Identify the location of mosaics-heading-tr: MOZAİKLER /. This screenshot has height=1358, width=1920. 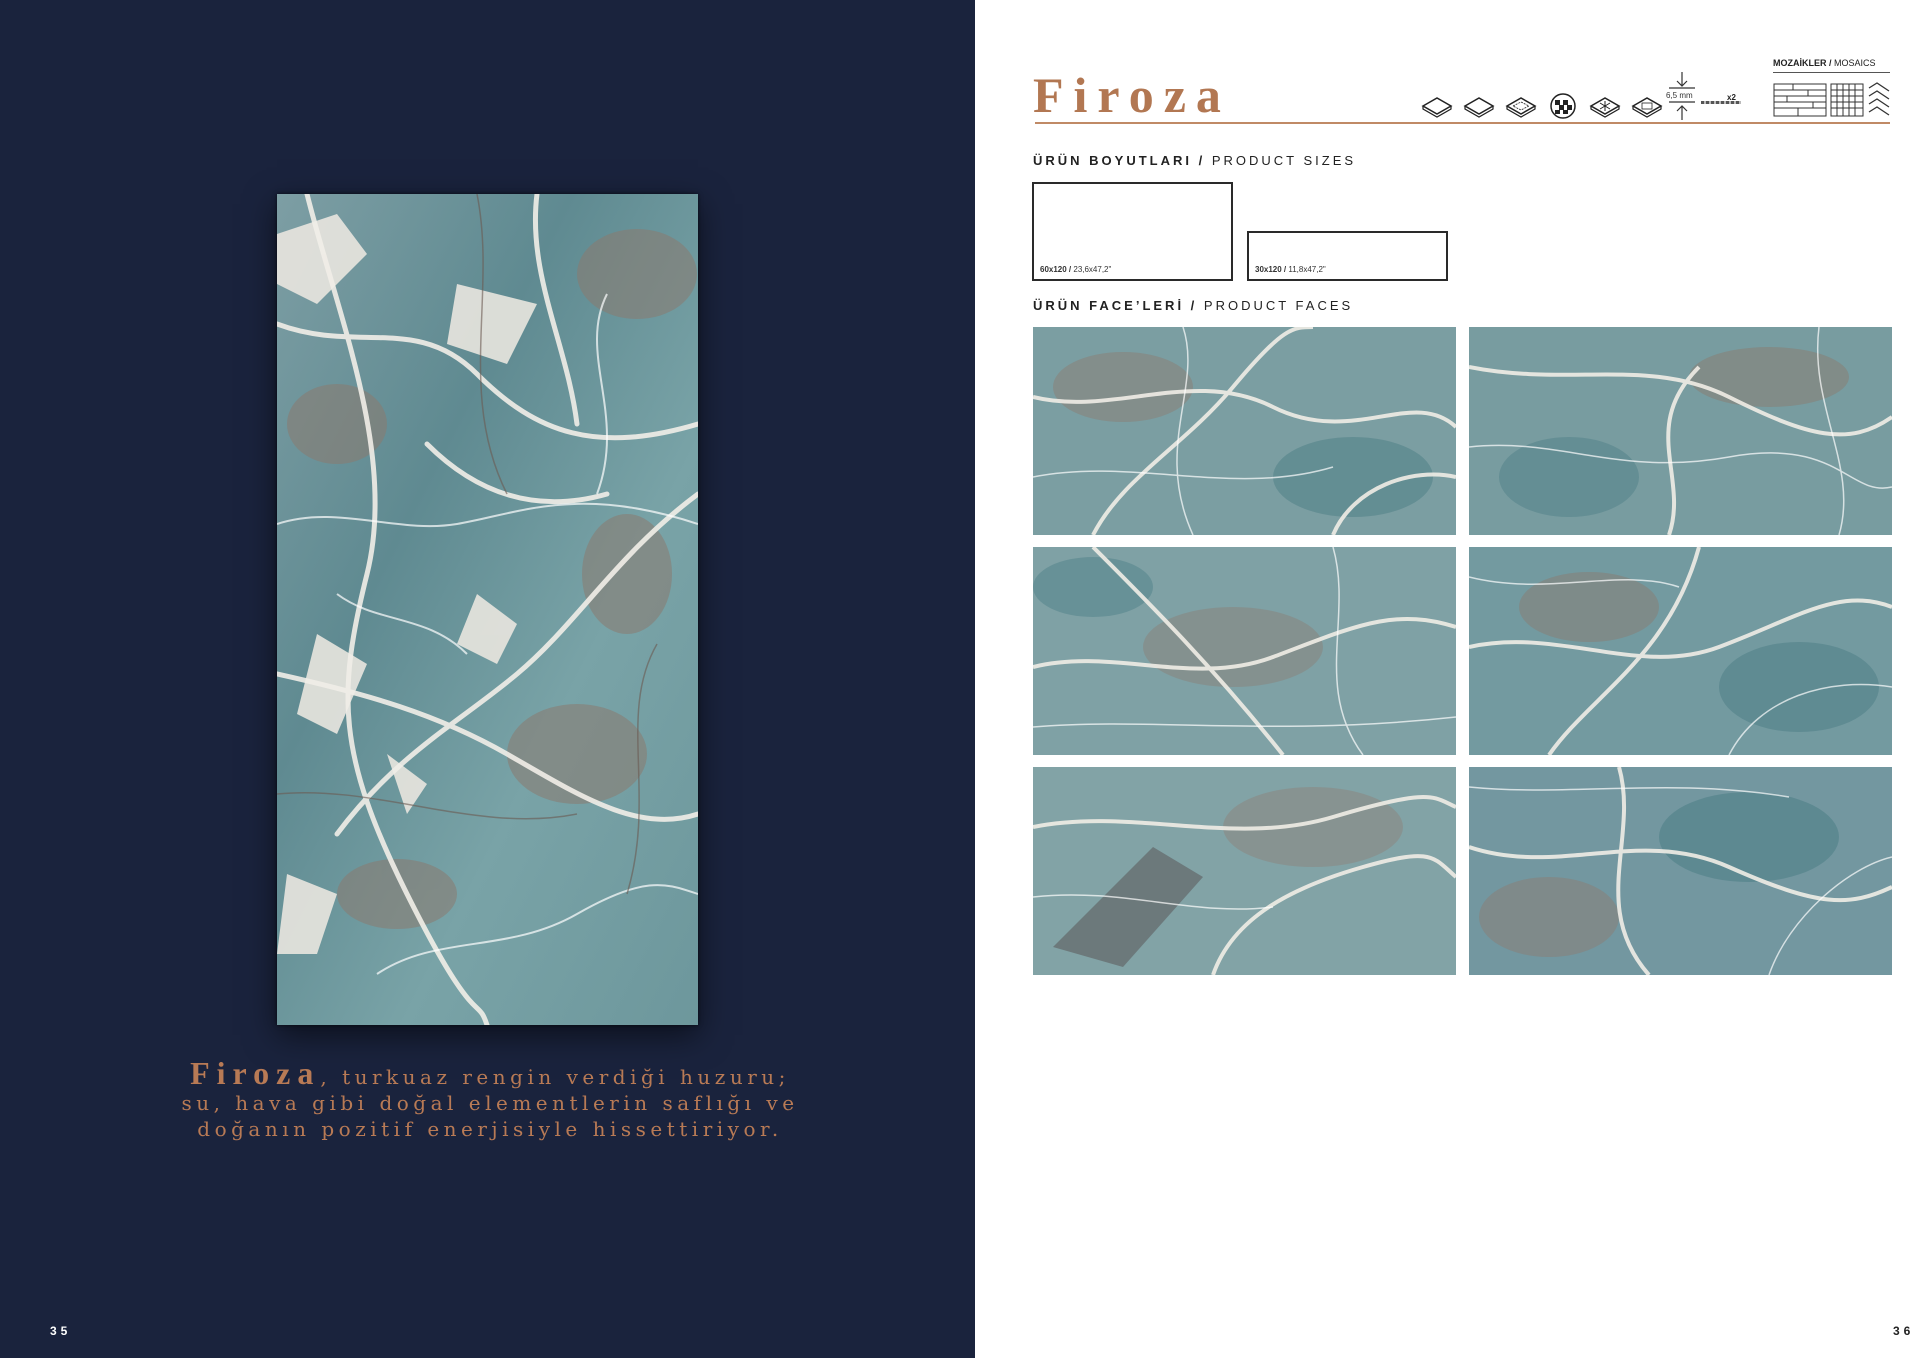
(1802, 63).